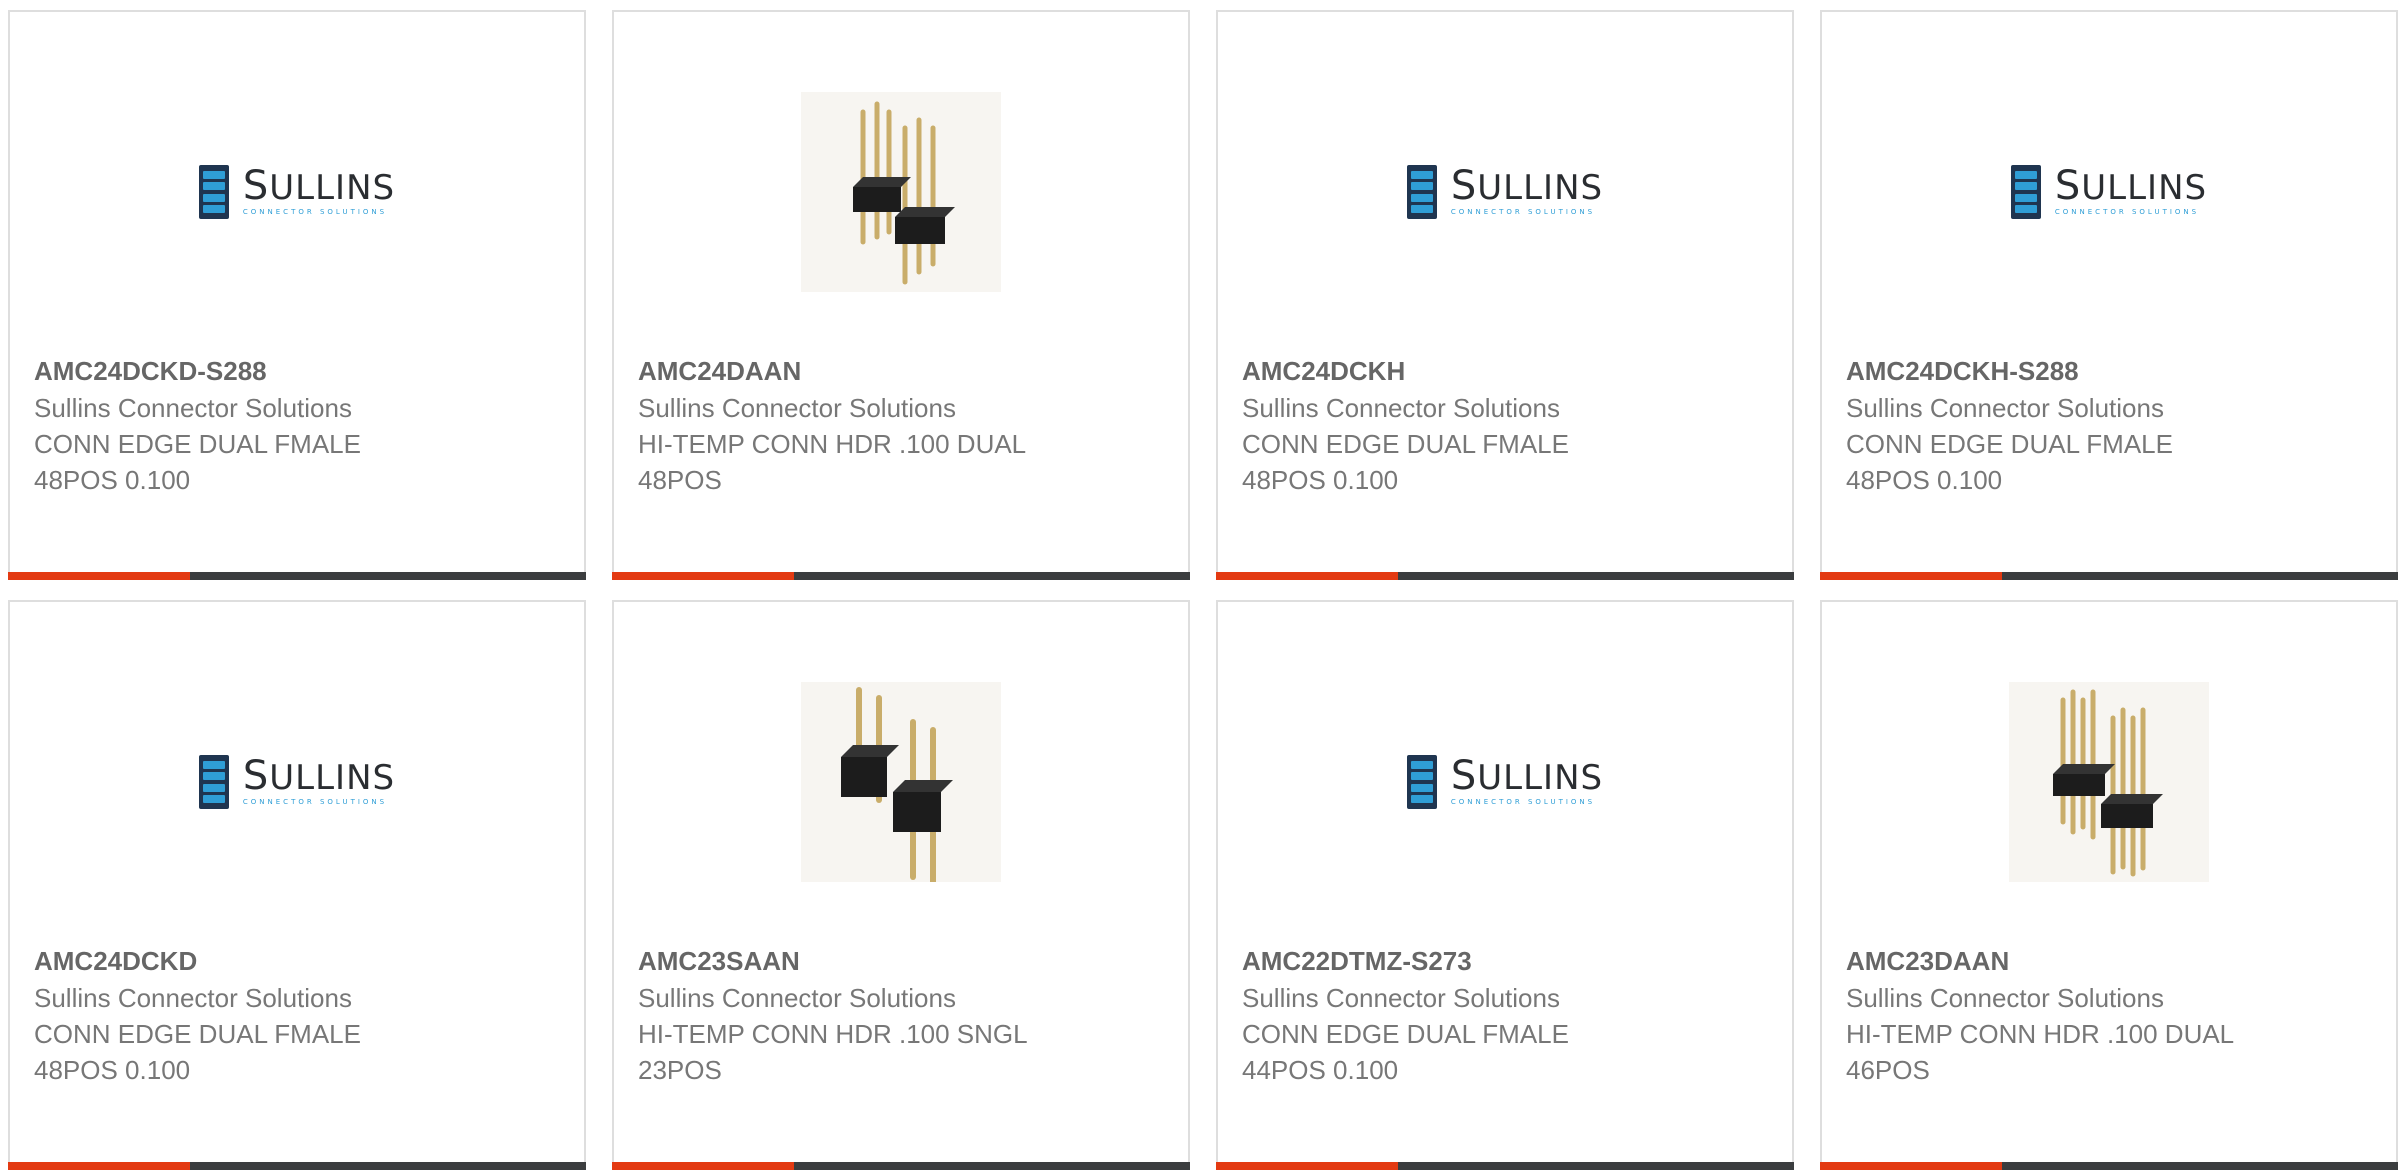 This screenshot has height=1170, width=2400. Describe the element at coordinates (1405, 1052) in the screenshot. I see `description: CONN EDGE DUAL FMALE 44POS 0.100` at that location.